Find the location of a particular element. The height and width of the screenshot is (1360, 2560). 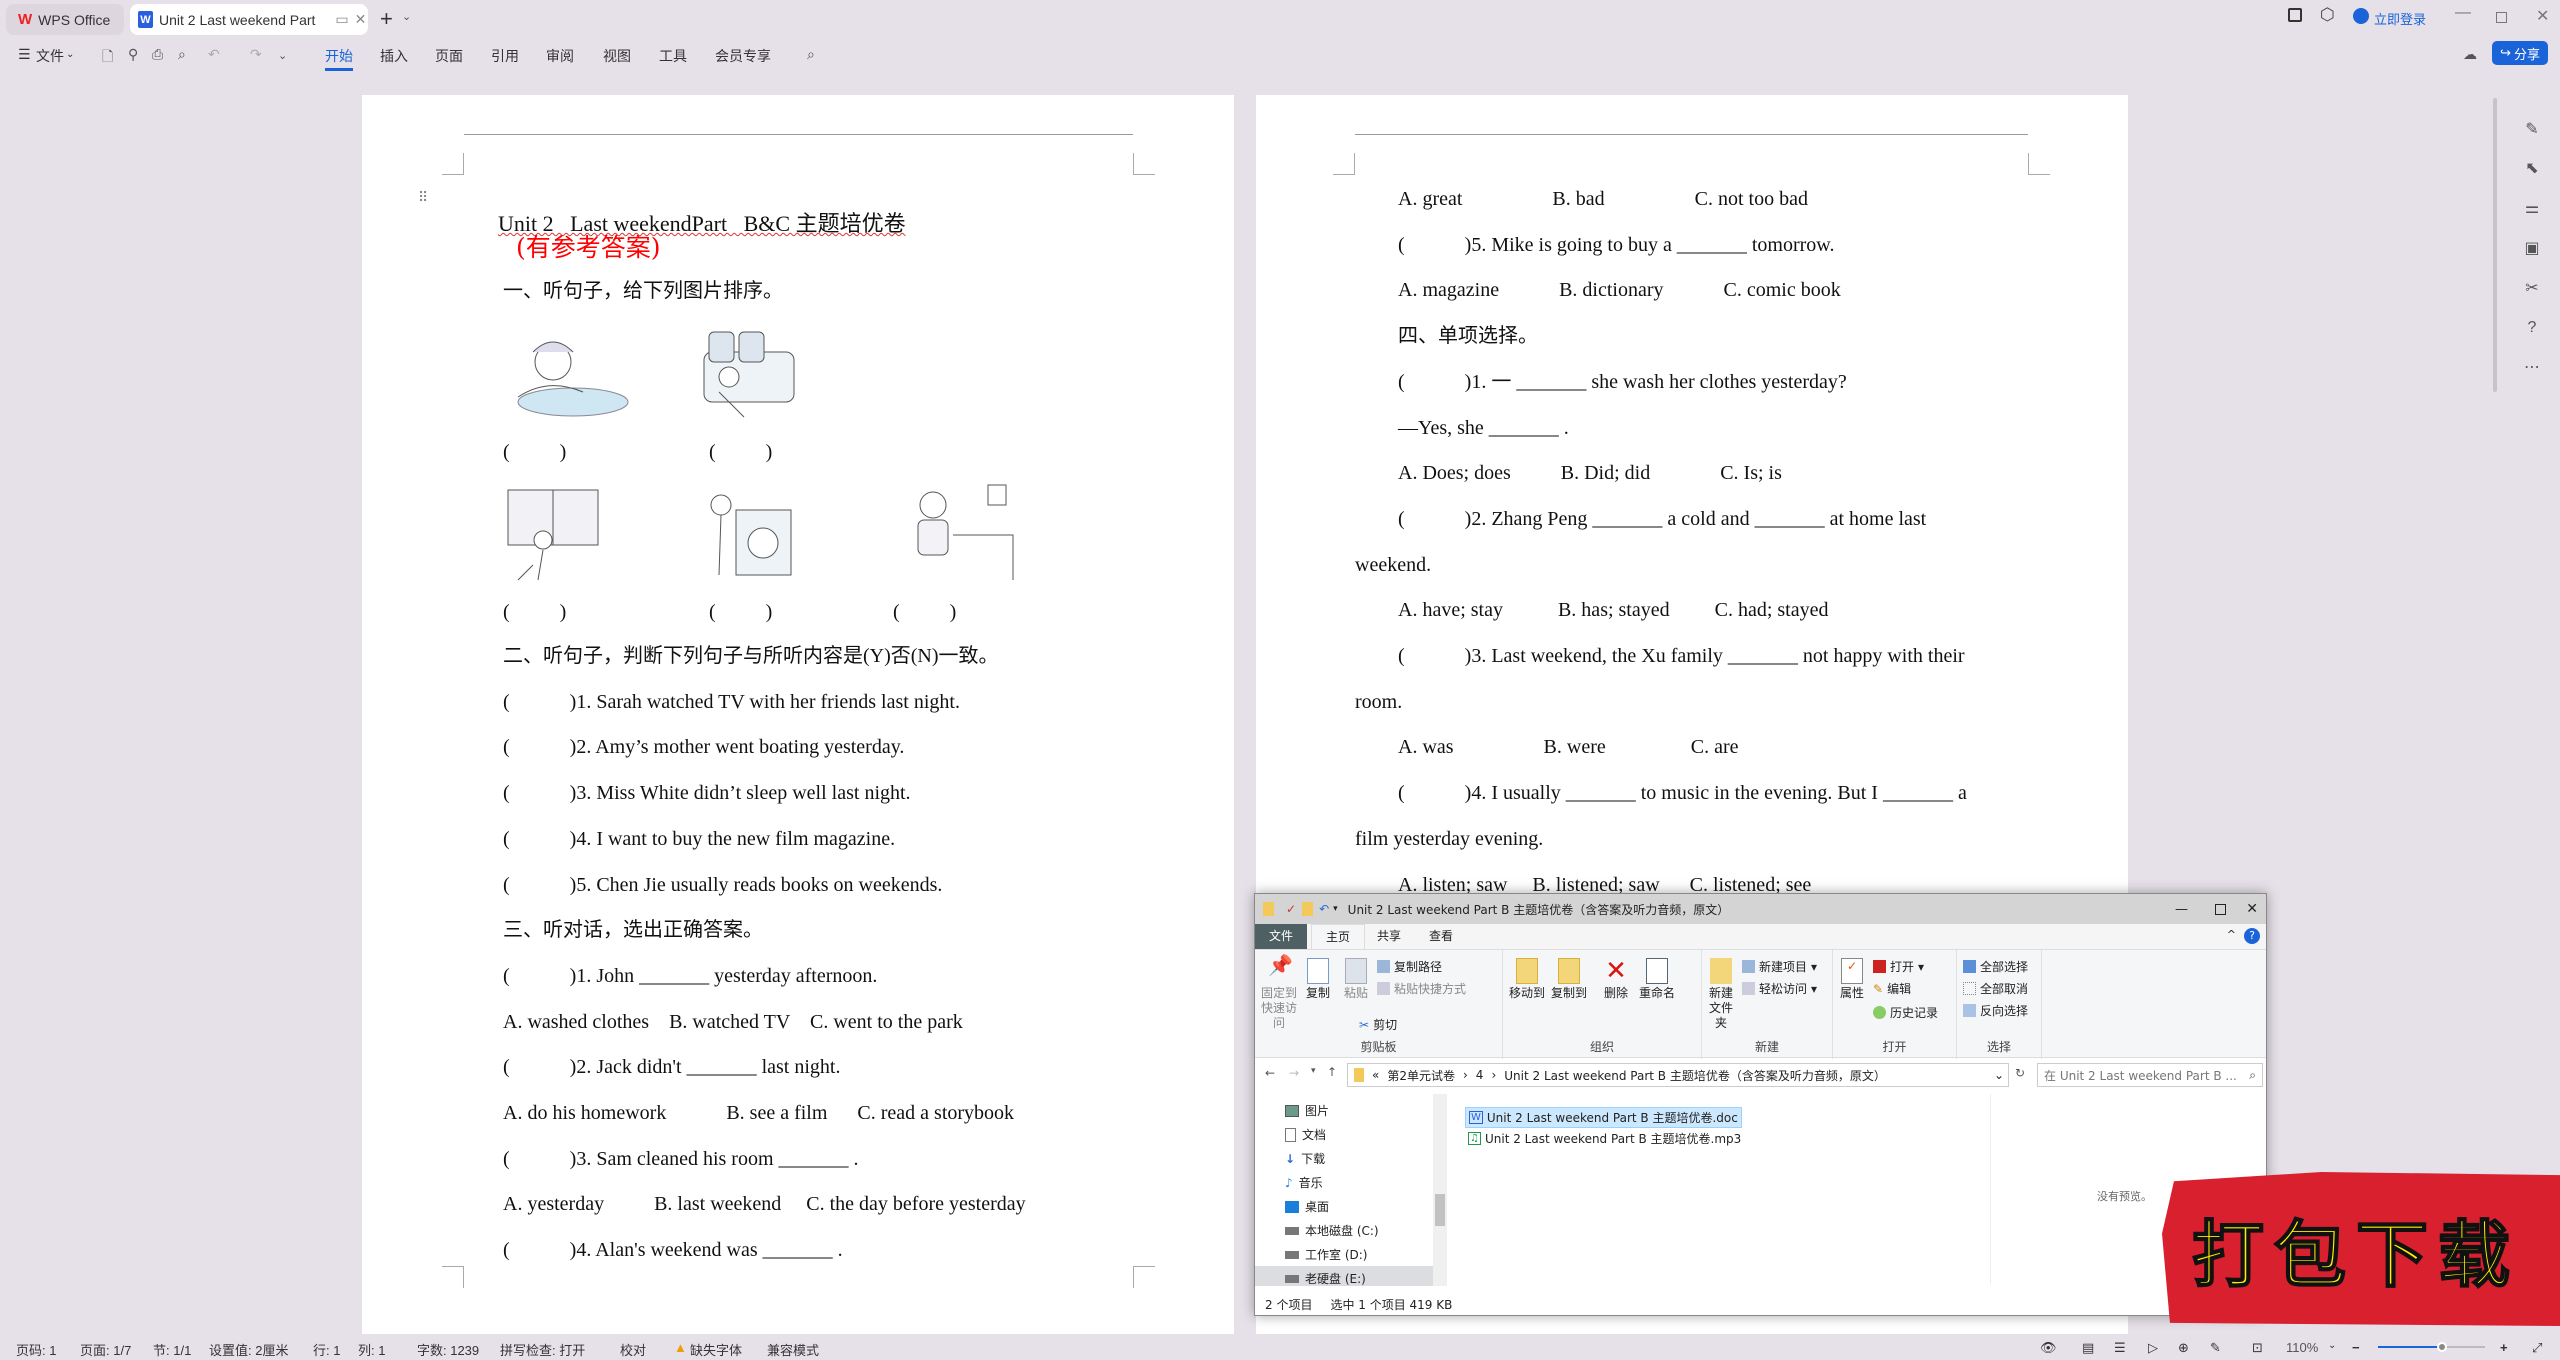

forward-arrow-icon: → is located at coordinates (1294, 1073).